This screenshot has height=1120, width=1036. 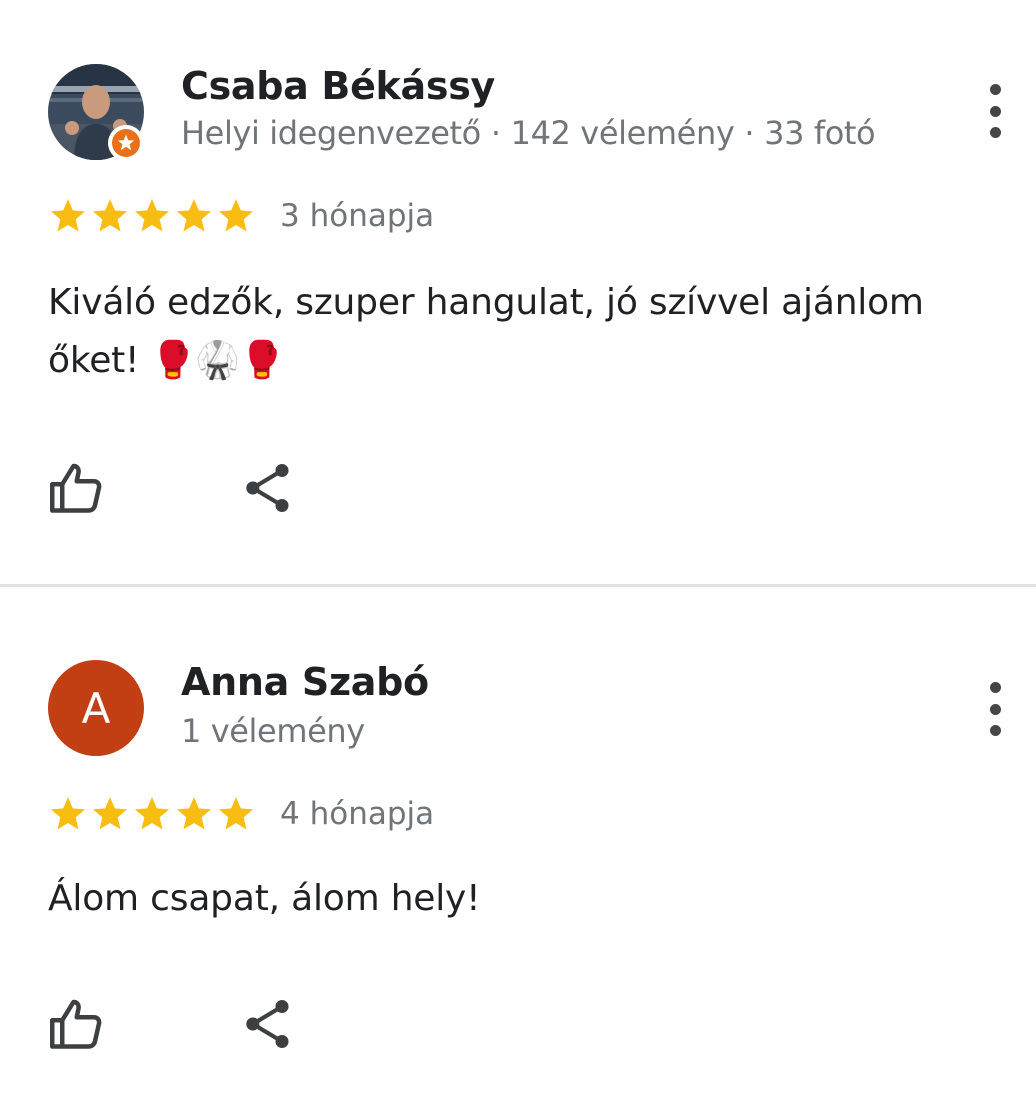 What do you see at coordinates (305, 682) in the screenshot?
I see `author-name: Anna Szabó` at bounding box center [305, 682].